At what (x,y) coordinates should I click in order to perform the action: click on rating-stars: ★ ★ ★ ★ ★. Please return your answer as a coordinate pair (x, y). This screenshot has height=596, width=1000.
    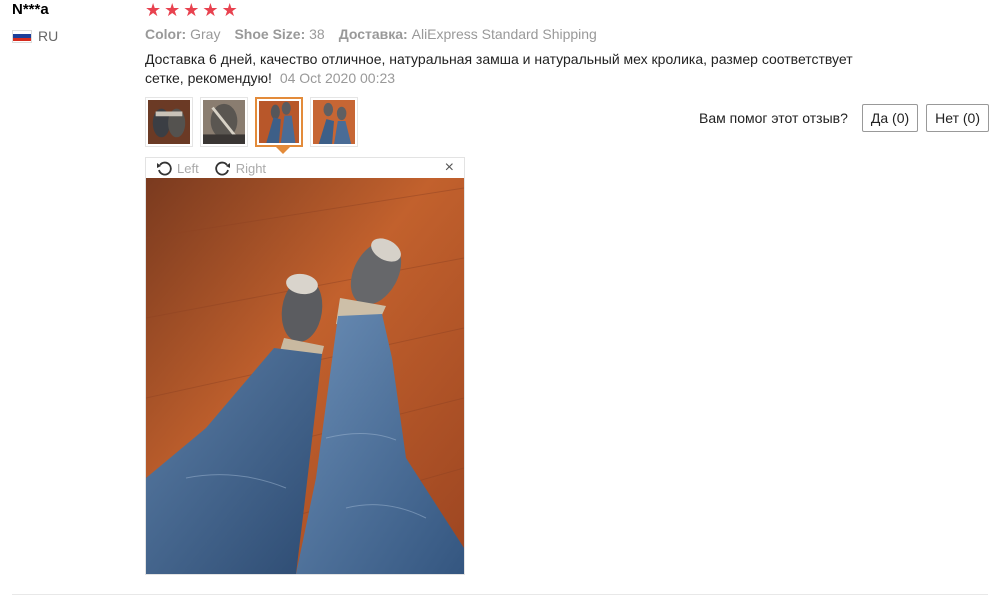
    Looking at the image, I should click on (191, 10).